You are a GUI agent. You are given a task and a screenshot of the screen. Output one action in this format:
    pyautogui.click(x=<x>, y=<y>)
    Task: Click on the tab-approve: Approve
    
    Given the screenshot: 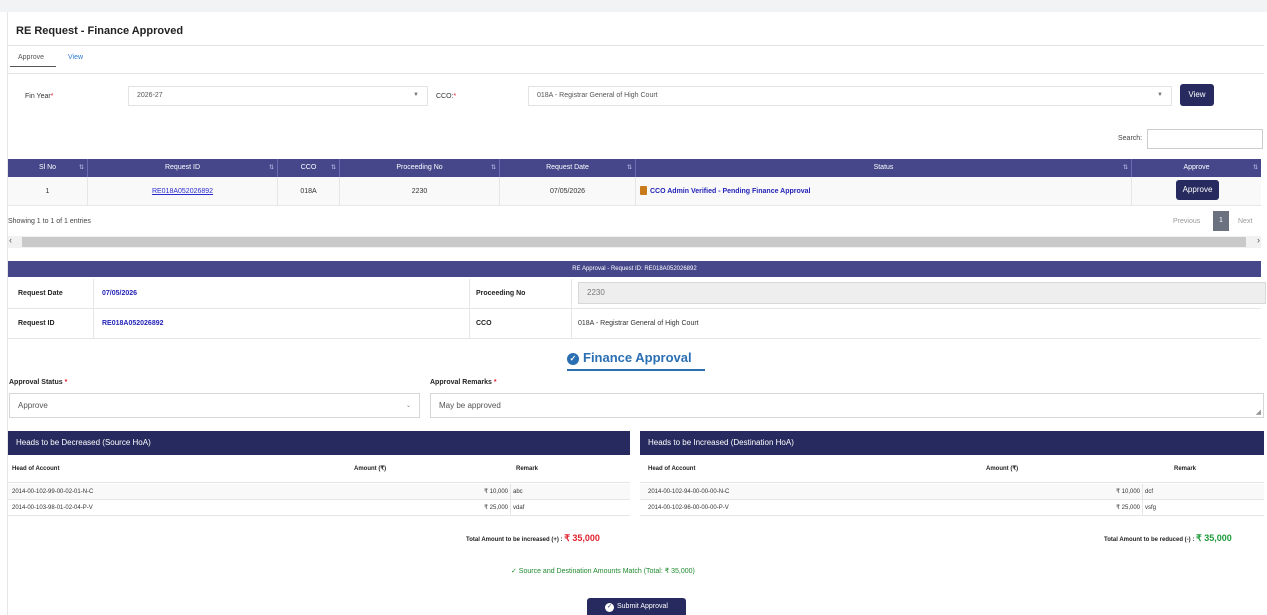 What is the action you would take?
    pyautogui.click(x=31, y=57)
    